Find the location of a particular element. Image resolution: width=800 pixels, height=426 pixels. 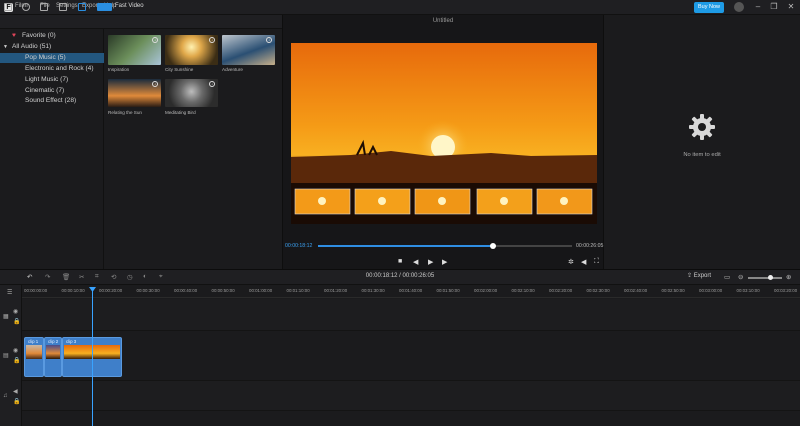

seek-handle is located at coordinates (493, 246).